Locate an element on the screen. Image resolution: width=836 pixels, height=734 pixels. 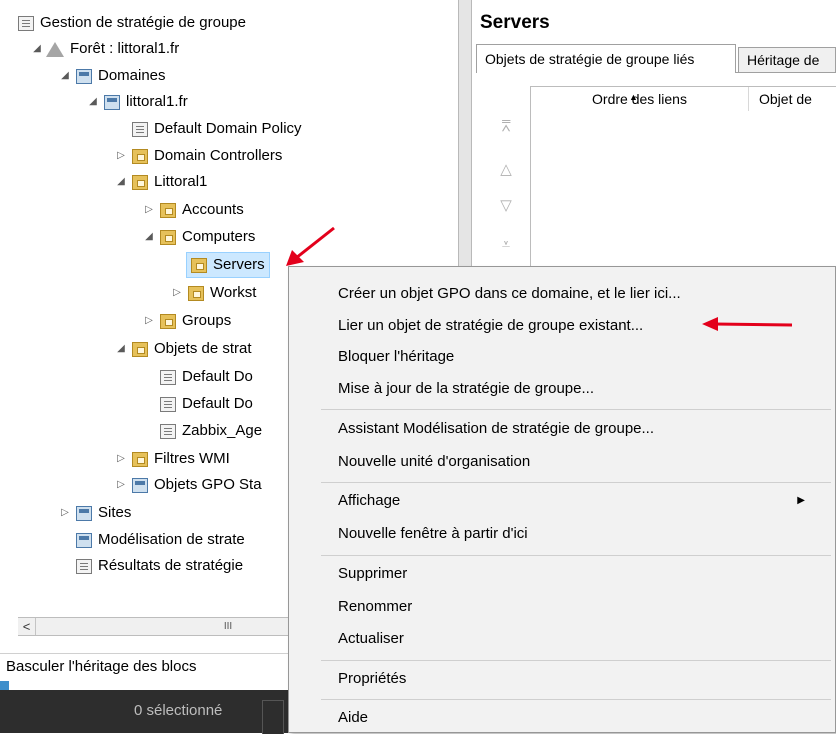
tree-item-servers-selected: Servers is located at coordinates (228, 265).